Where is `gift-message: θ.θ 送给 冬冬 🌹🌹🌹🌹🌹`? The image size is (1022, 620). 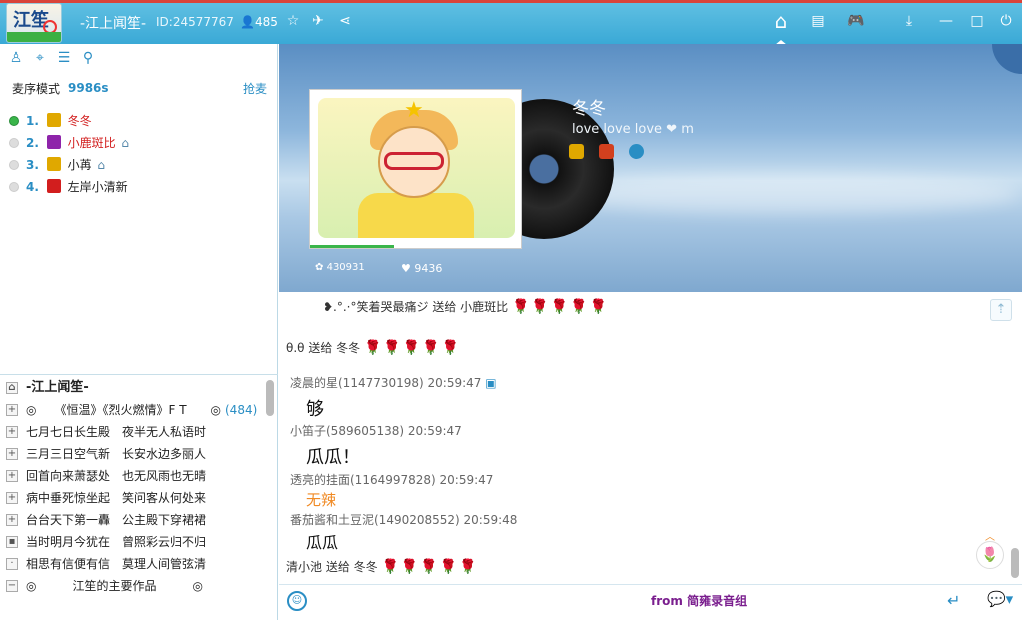 gift-message: θ.θ 送给 冬冬 🌹🌹🌹🌹🌹 is located at coordinates (374, 348).